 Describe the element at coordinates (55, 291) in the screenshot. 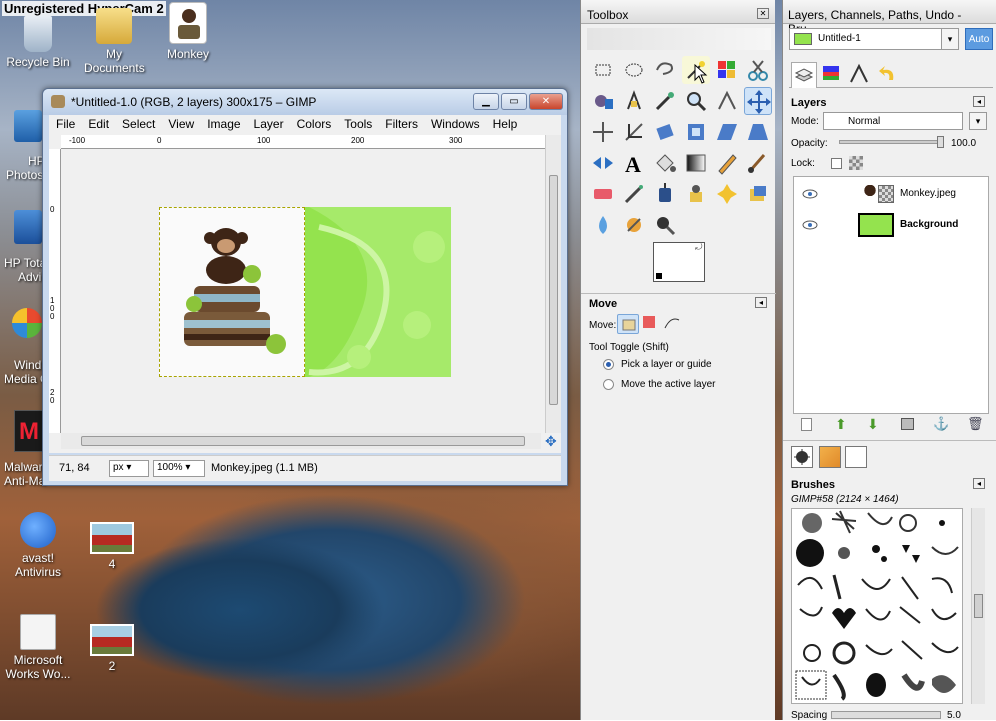

I see `vertical-ruler: 0 1 0 0 2 0` at that location.